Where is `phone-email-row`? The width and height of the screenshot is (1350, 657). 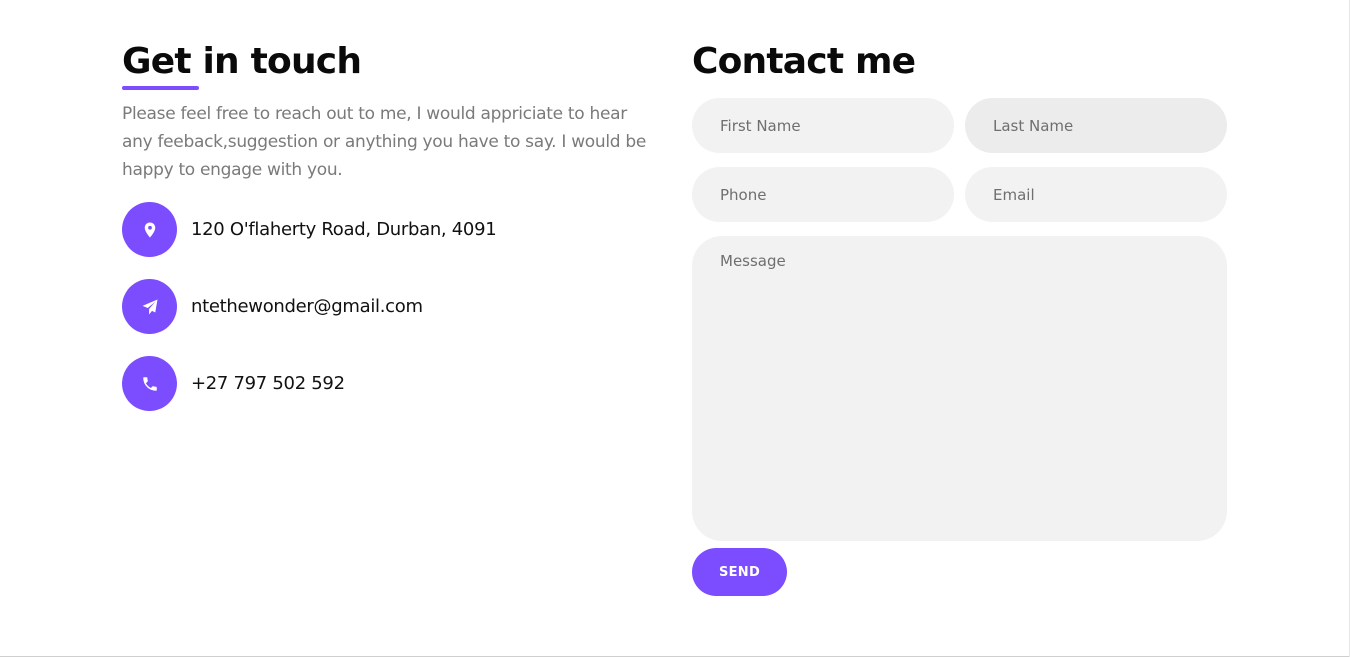
phone-email-row is located at coordinates (959, 194).